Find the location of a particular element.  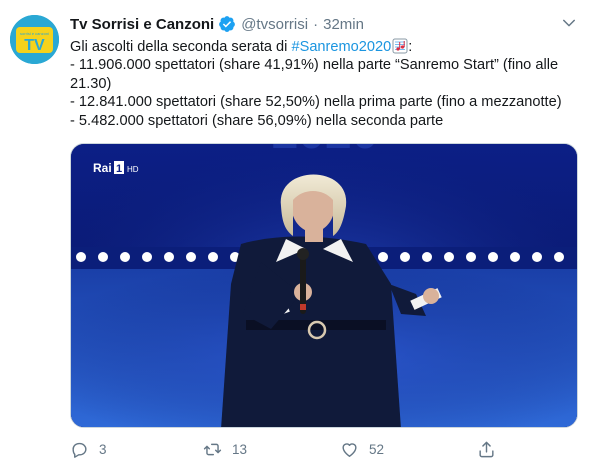

like-button: 52 is located at coordinates (362, 449).